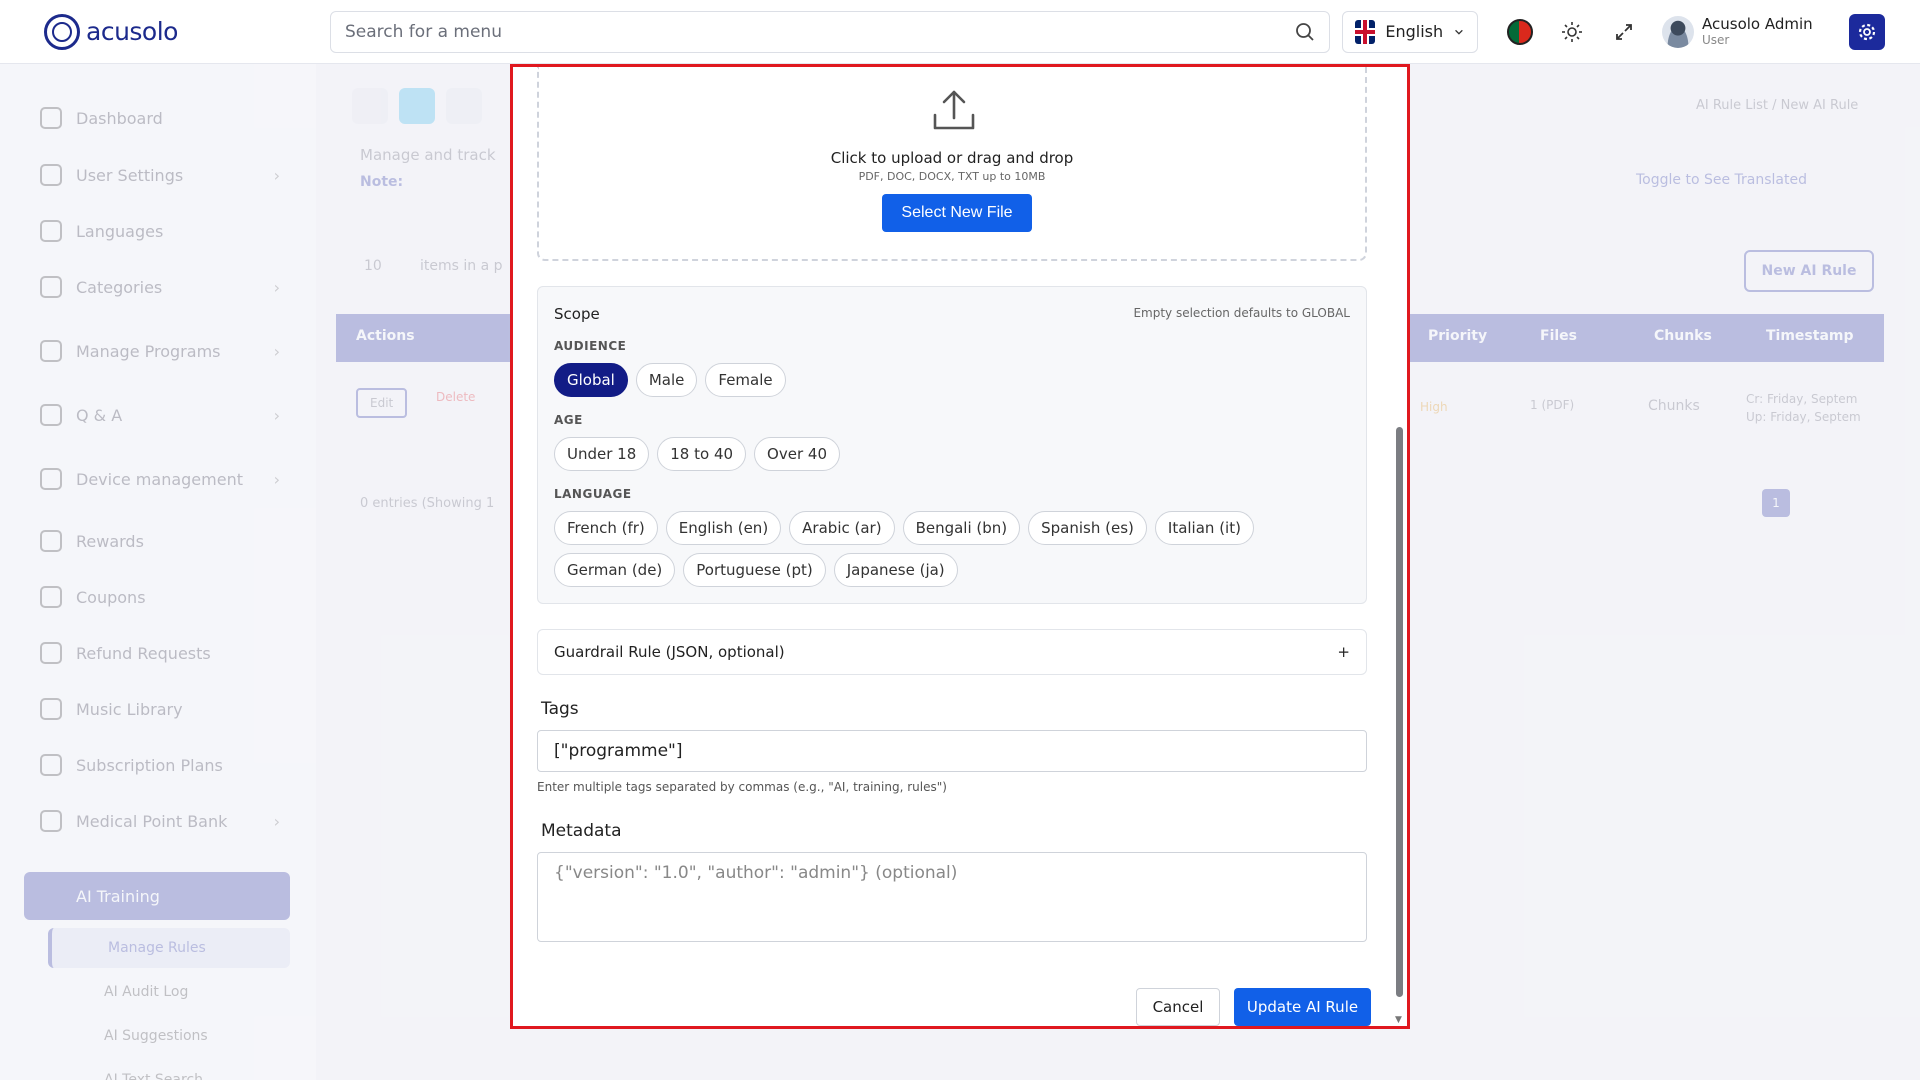  I want to click on guardrail-label: Guardrail Rule (JSON, optional), so click(669, 652).